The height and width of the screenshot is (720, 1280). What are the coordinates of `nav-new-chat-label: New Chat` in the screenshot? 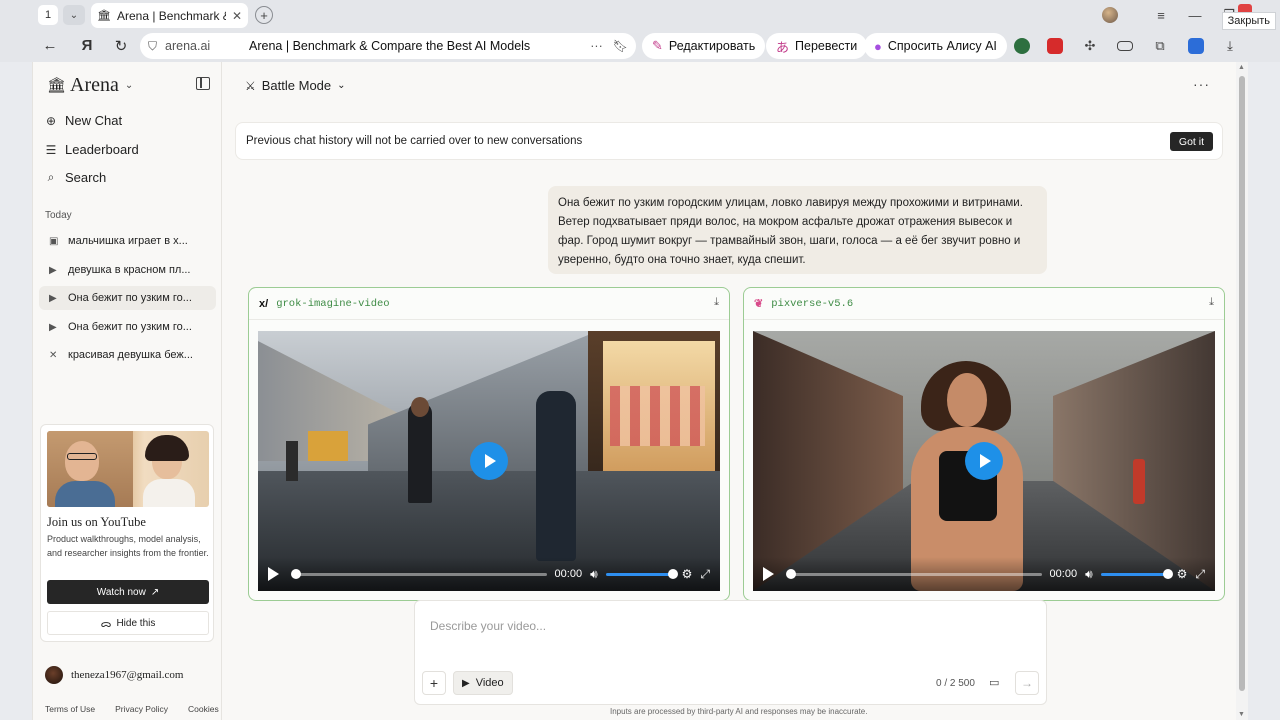 It's located at (94, 120).